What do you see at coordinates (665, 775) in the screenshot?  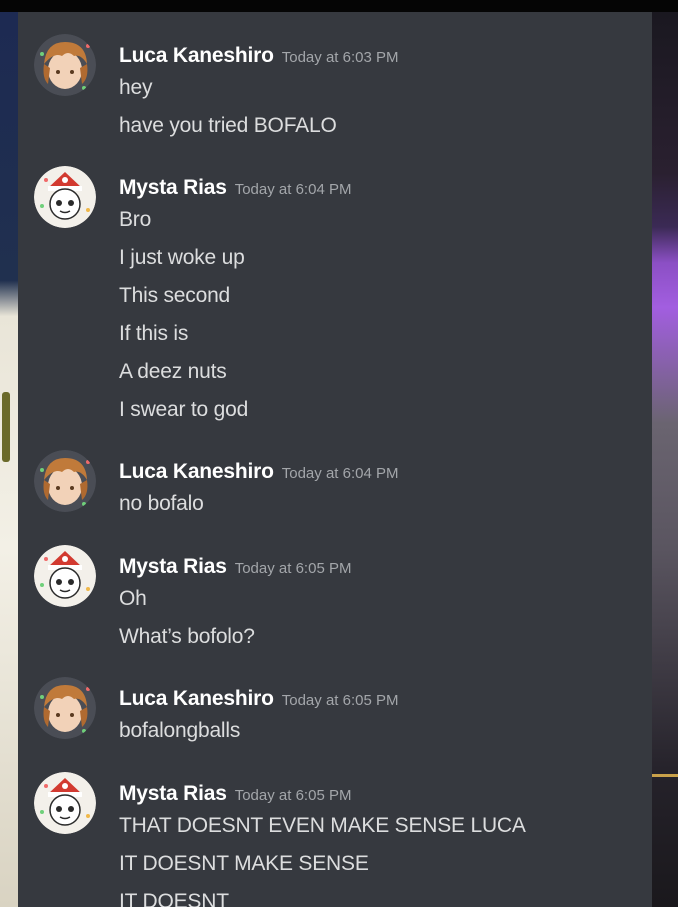 I see `background-gold-line` at bounding box center [665, 775].